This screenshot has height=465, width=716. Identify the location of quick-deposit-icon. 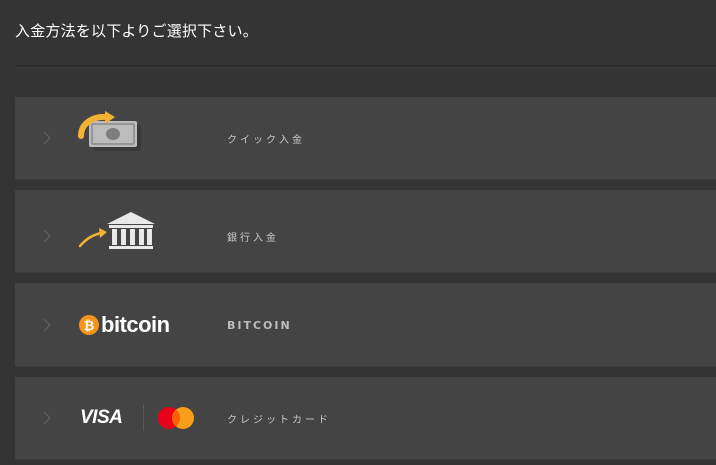
(109, 131).